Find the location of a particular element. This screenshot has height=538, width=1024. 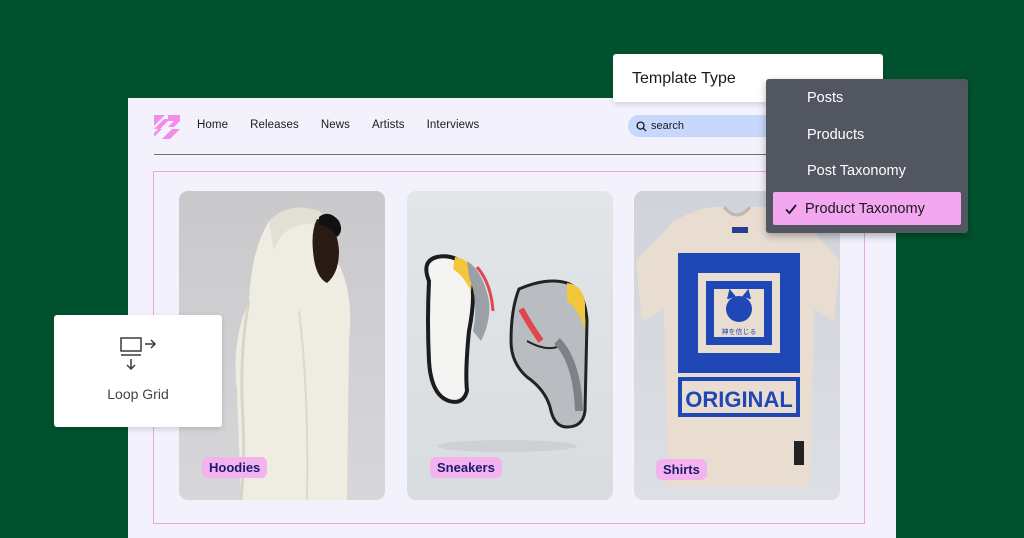

svg-text: 神を信じる is located at coordinates (739, 331).